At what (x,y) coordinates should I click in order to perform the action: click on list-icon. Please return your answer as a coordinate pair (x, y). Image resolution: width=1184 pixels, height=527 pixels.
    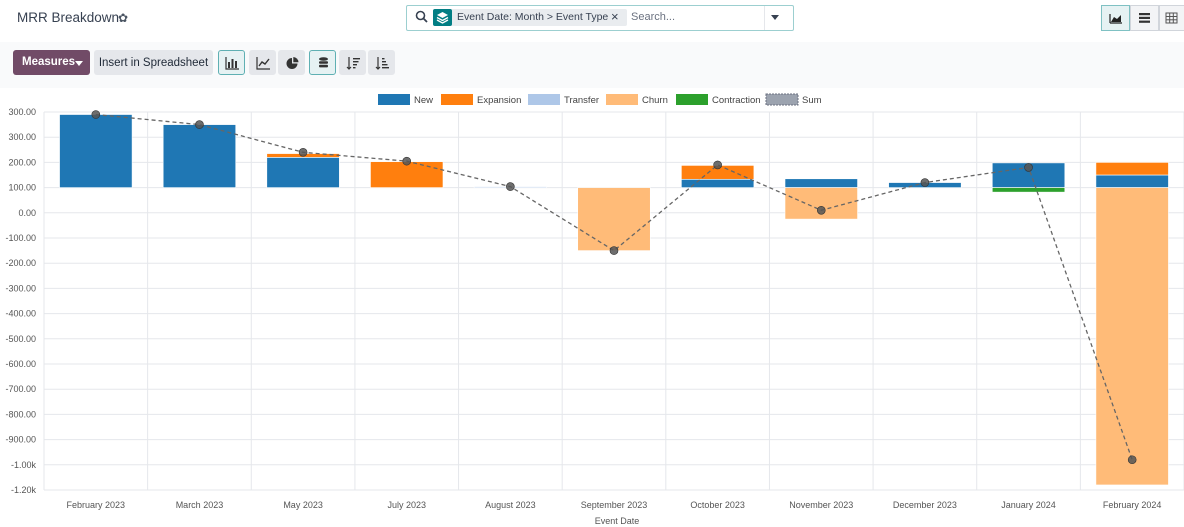
    Looking at the image, I should click on (1144, 18).